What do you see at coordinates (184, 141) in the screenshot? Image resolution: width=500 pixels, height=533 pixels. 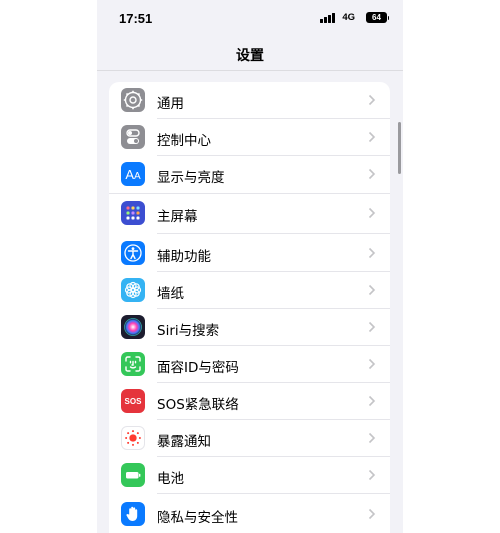 I see `settings-item-label: 控制中心` at bounding box center [184, 141].